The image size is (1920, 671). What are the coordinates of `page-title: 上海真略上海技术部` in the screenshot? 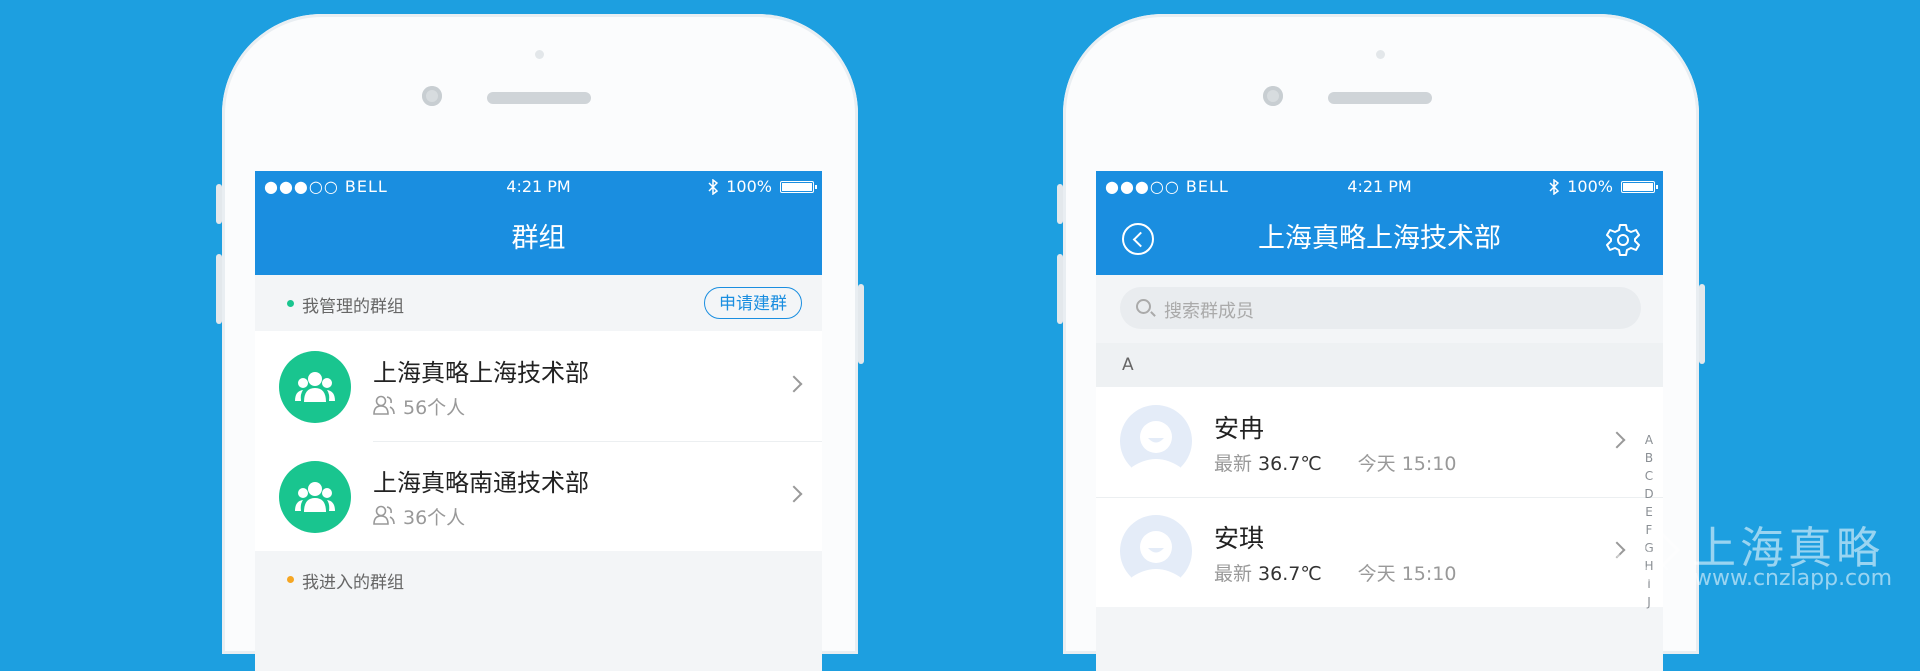 It's located at (1379, 238).